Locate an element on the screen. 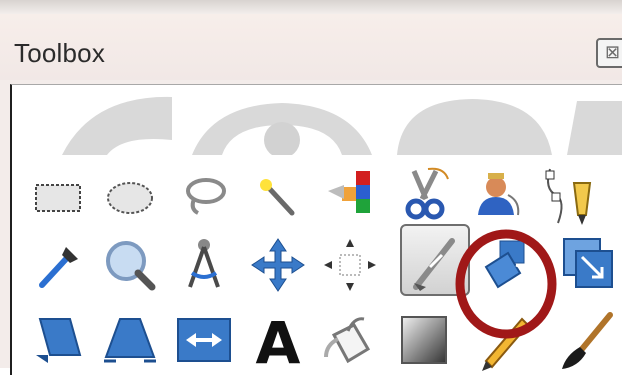  select-by-color-icon is located at coordinates (349, 192).